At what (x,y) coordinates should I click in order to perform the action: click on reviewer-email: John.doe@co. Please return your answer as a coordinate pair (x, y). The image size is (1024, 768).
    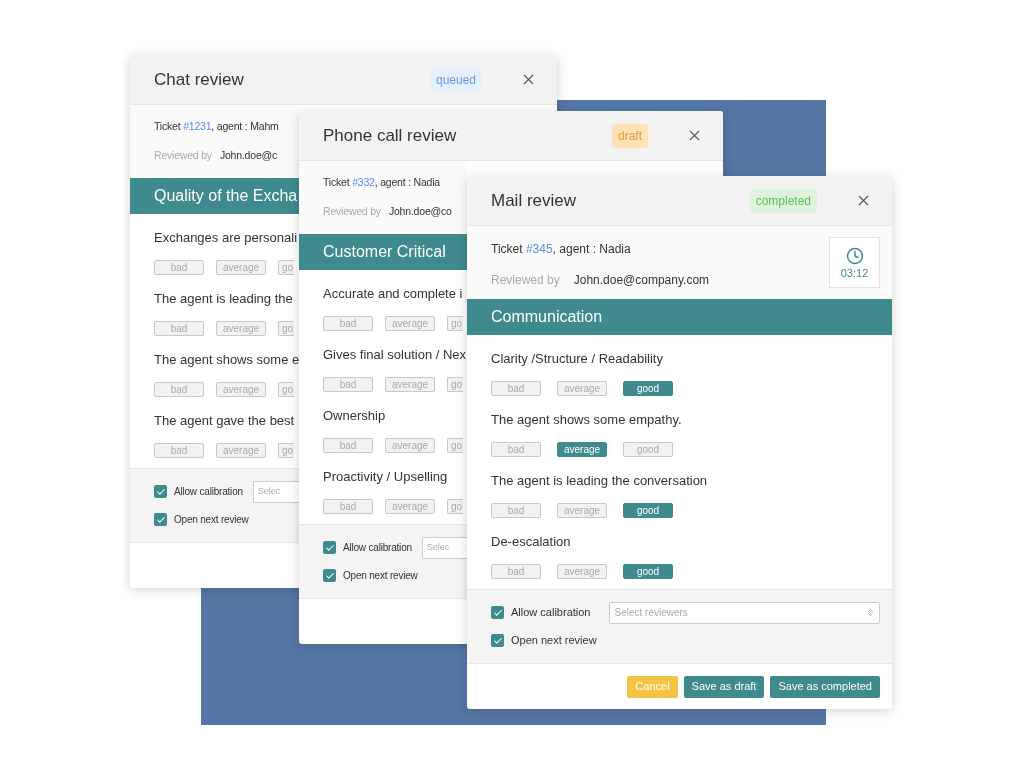
    Looking at the image, I should click on (420, 211).